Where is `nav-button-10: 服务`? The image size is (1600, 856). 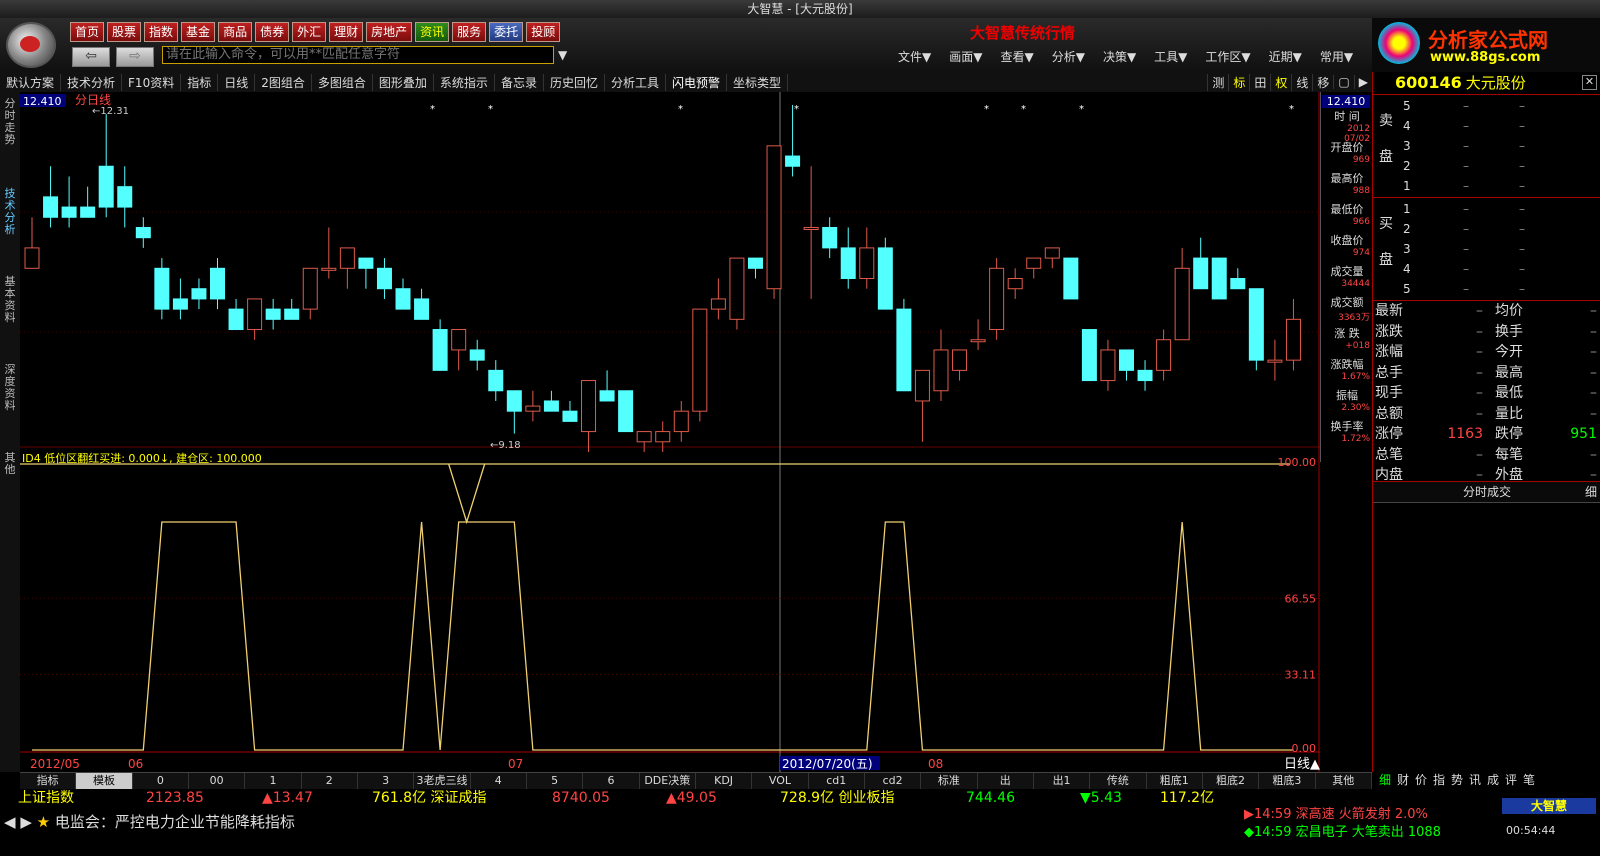
nav-button-10: 服务 is located at coordinates (469, 32).